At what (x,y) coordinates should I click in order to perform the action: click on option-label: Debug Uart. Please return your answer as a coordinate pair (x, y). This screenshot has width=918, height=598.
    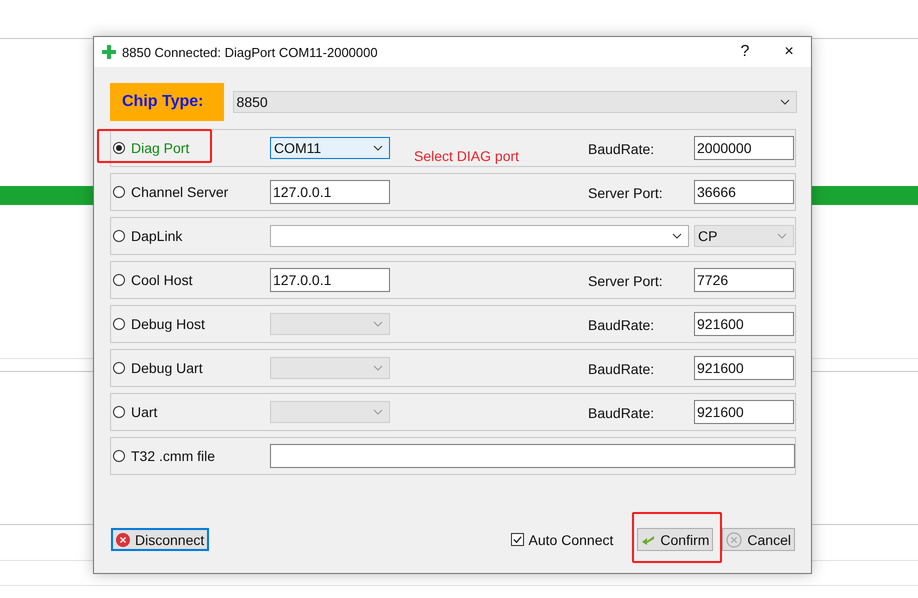
    Looking at the image, I should click on (167, 368).